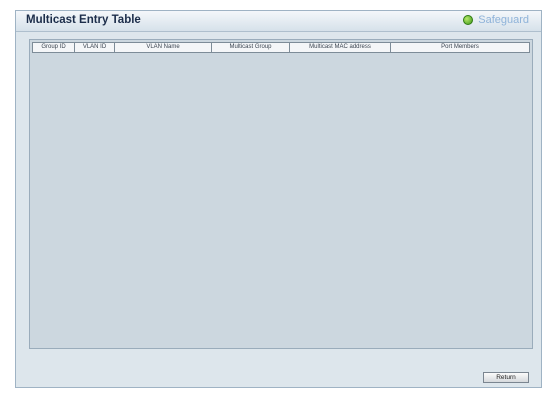  I want to click on safeguard-label: Safeguard, so click(503, 20).